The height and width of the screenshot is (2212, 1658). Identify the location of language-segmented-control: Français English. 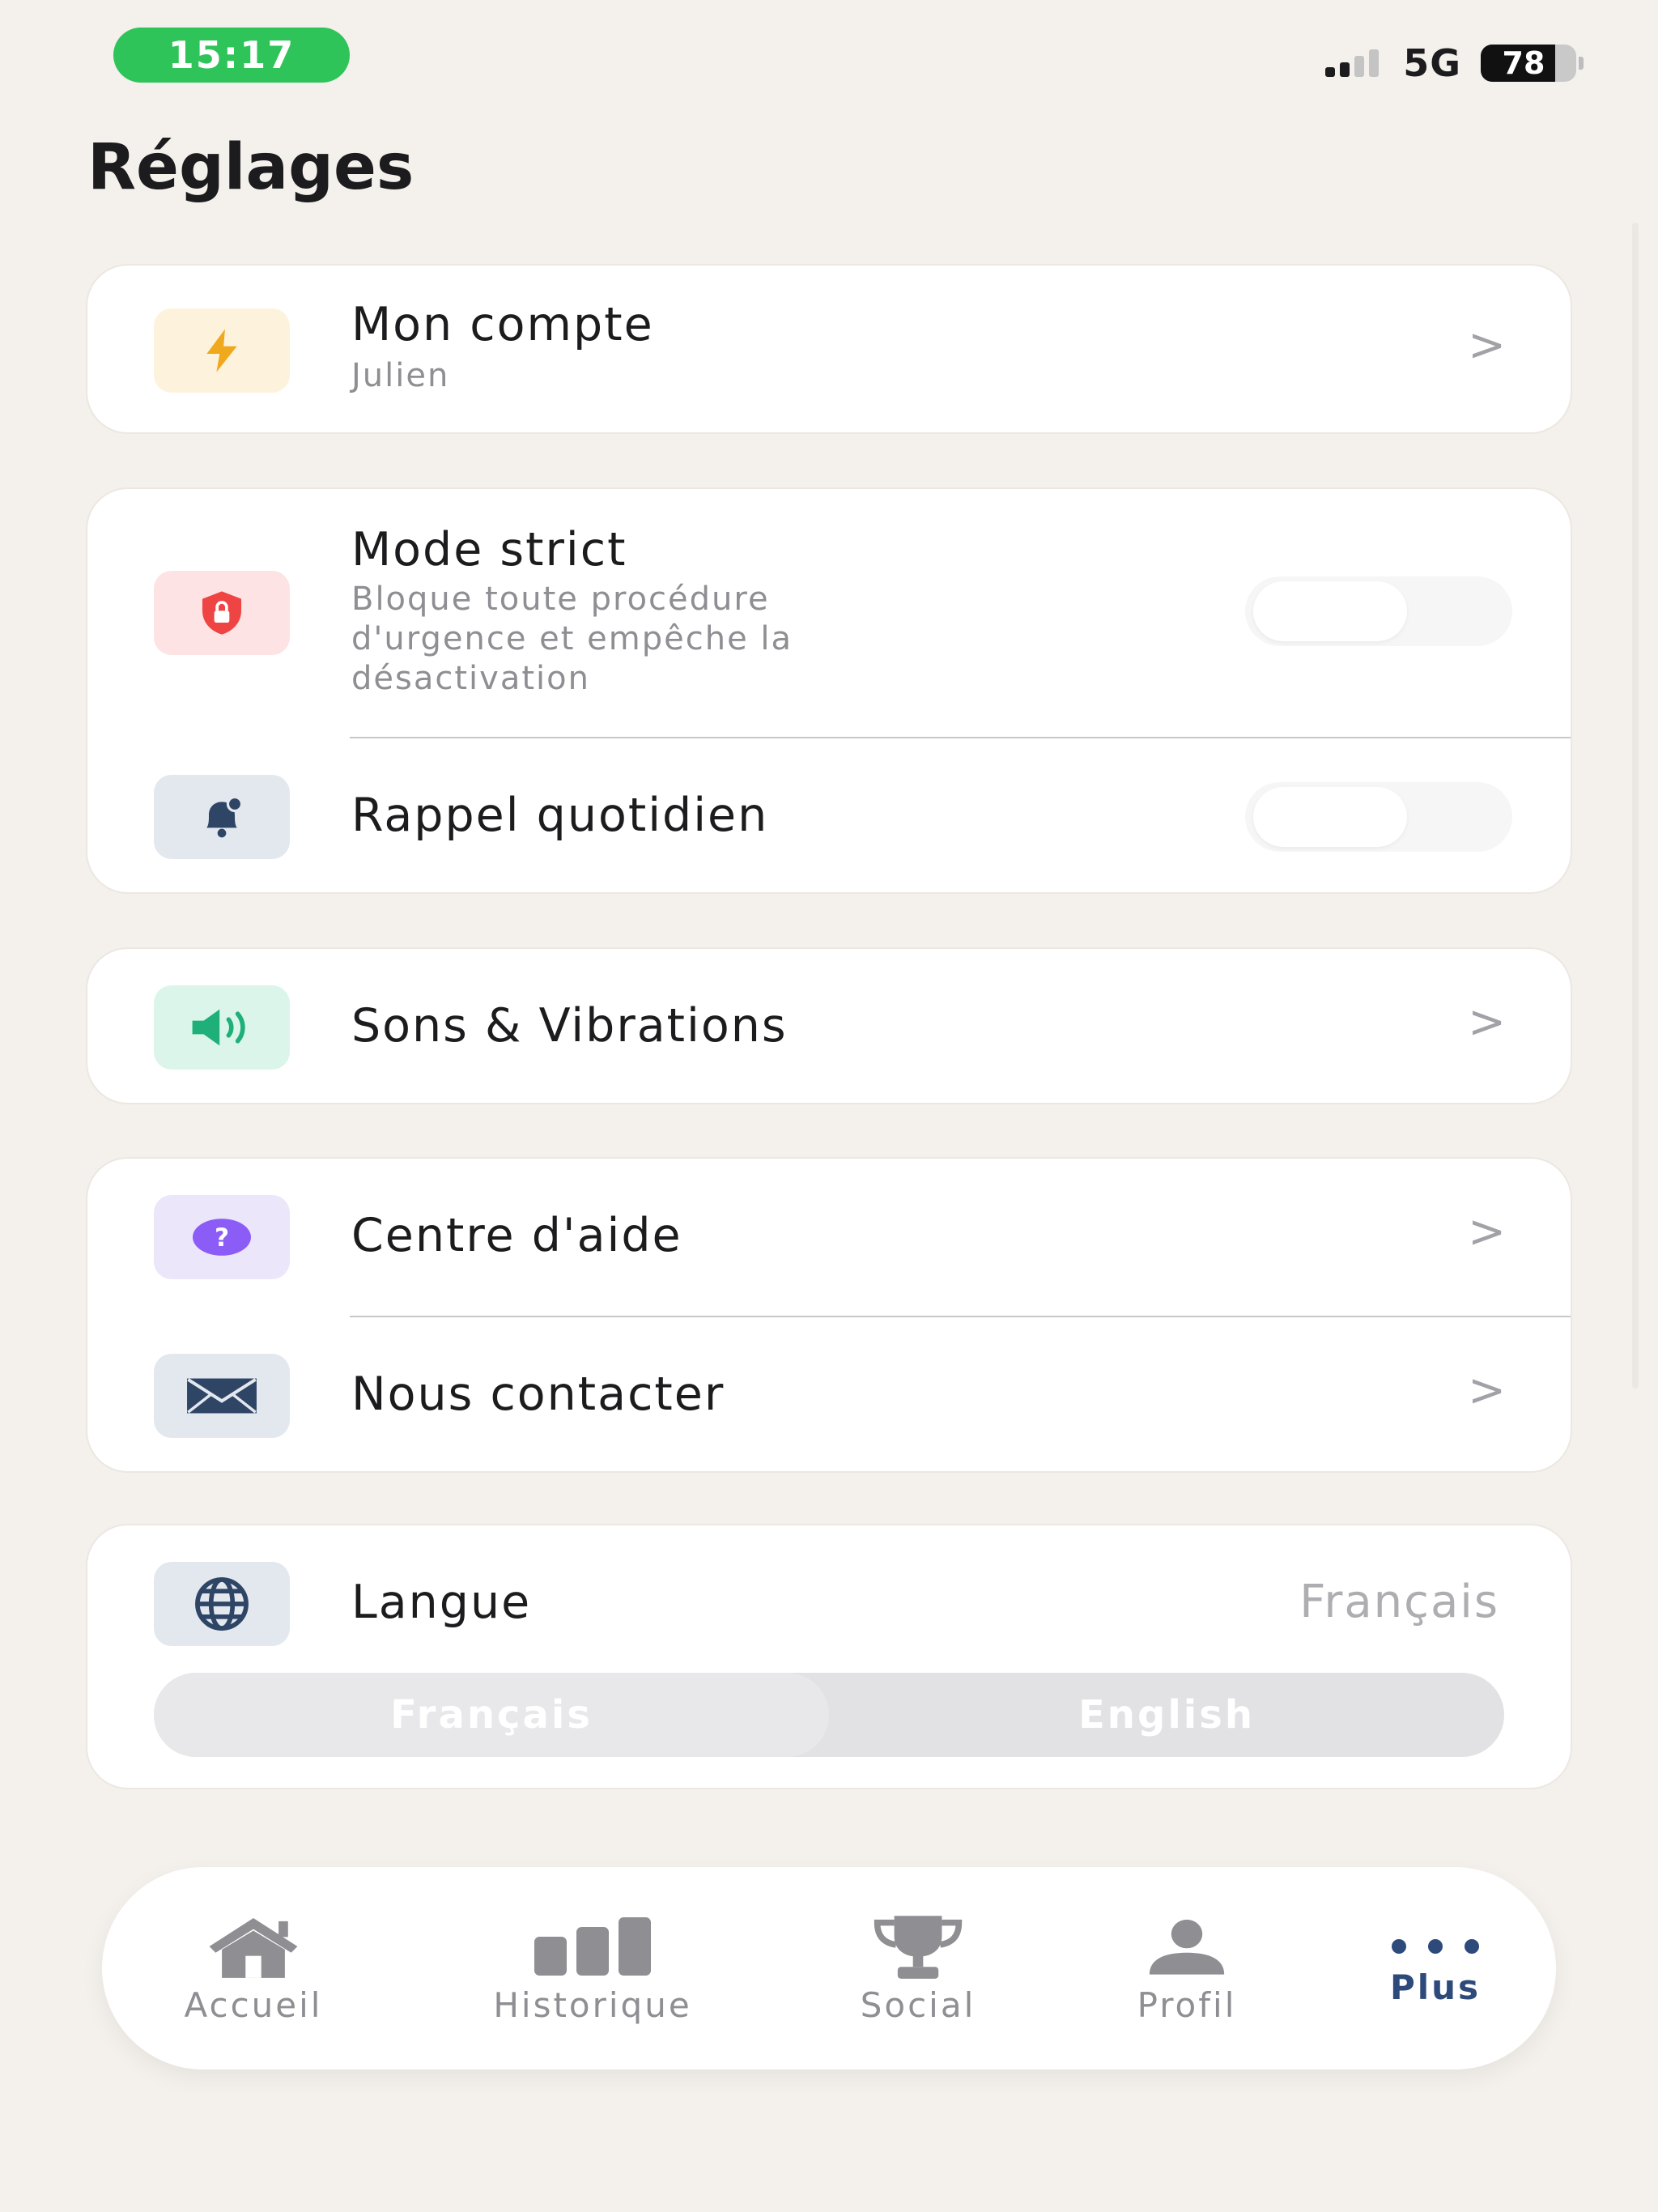
(829, 1715).